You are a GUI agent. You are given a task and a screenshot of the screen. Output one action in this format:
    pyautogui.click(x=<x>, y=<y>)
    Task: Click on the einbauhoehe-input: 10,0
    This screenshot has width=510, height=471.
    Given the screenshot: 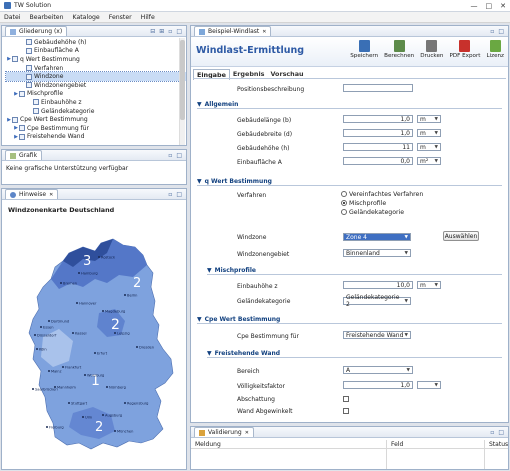 What is the action you would take?
    pyautogui.click(x=378, y=285)
    